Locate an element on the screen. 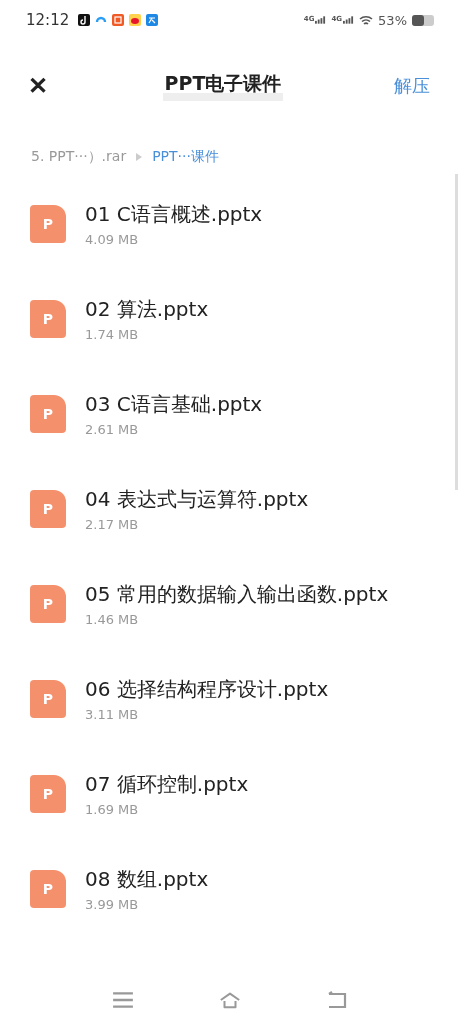  file-size: 3.11 MB is located at coordinates (112, 714).